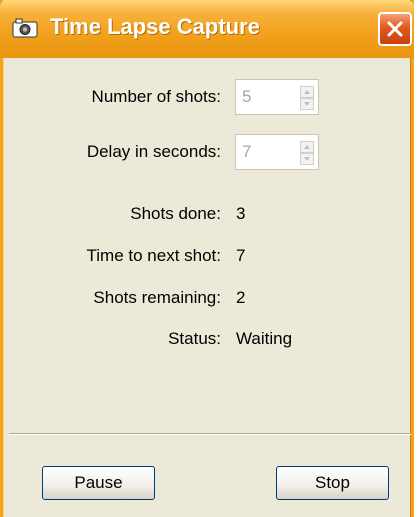  I want to click on close-button, so click(395, 29).